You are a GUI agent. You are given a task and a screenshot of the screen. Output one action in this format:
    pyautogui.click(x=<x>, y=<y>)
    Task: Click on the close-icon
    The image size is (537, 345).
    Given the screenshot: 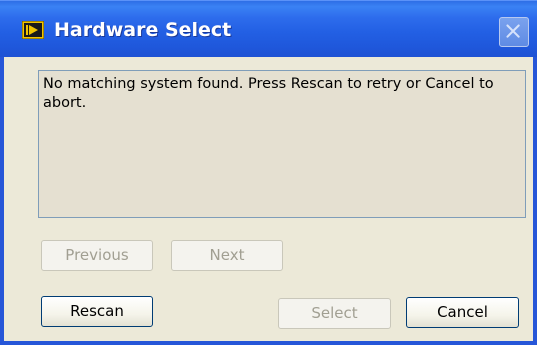 What is the action you would take?
    pyautogui.click(x=513, y=31)
    